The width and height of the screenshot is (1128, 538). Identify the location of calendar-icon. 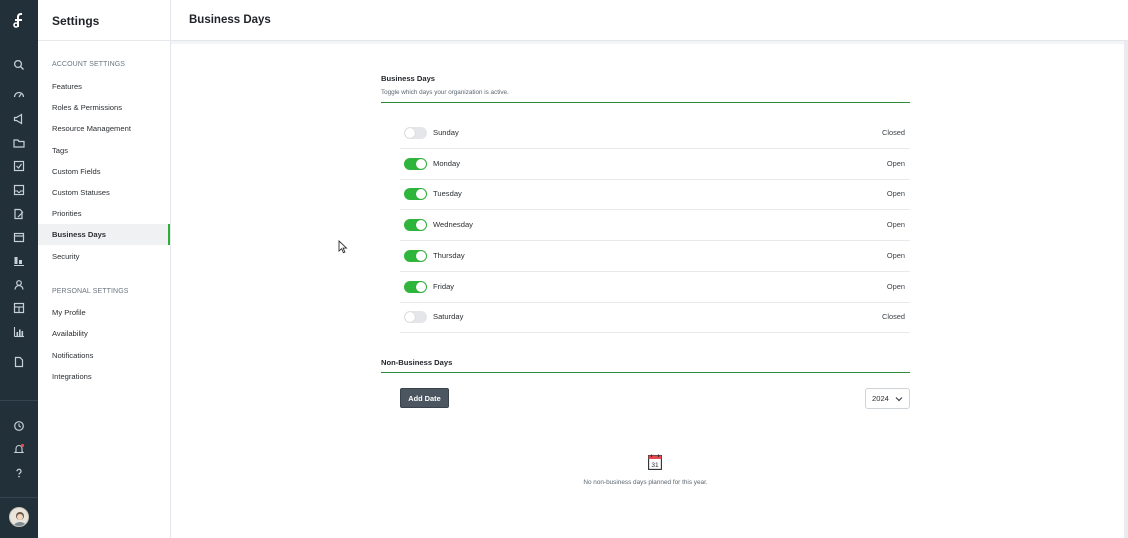
(19, 237).